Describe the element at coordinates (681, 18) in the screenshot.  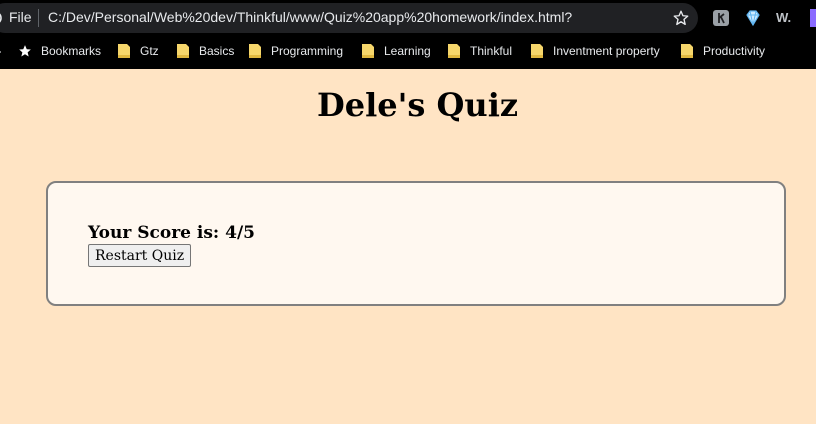
I see `bookmark-star-icon` at that location.